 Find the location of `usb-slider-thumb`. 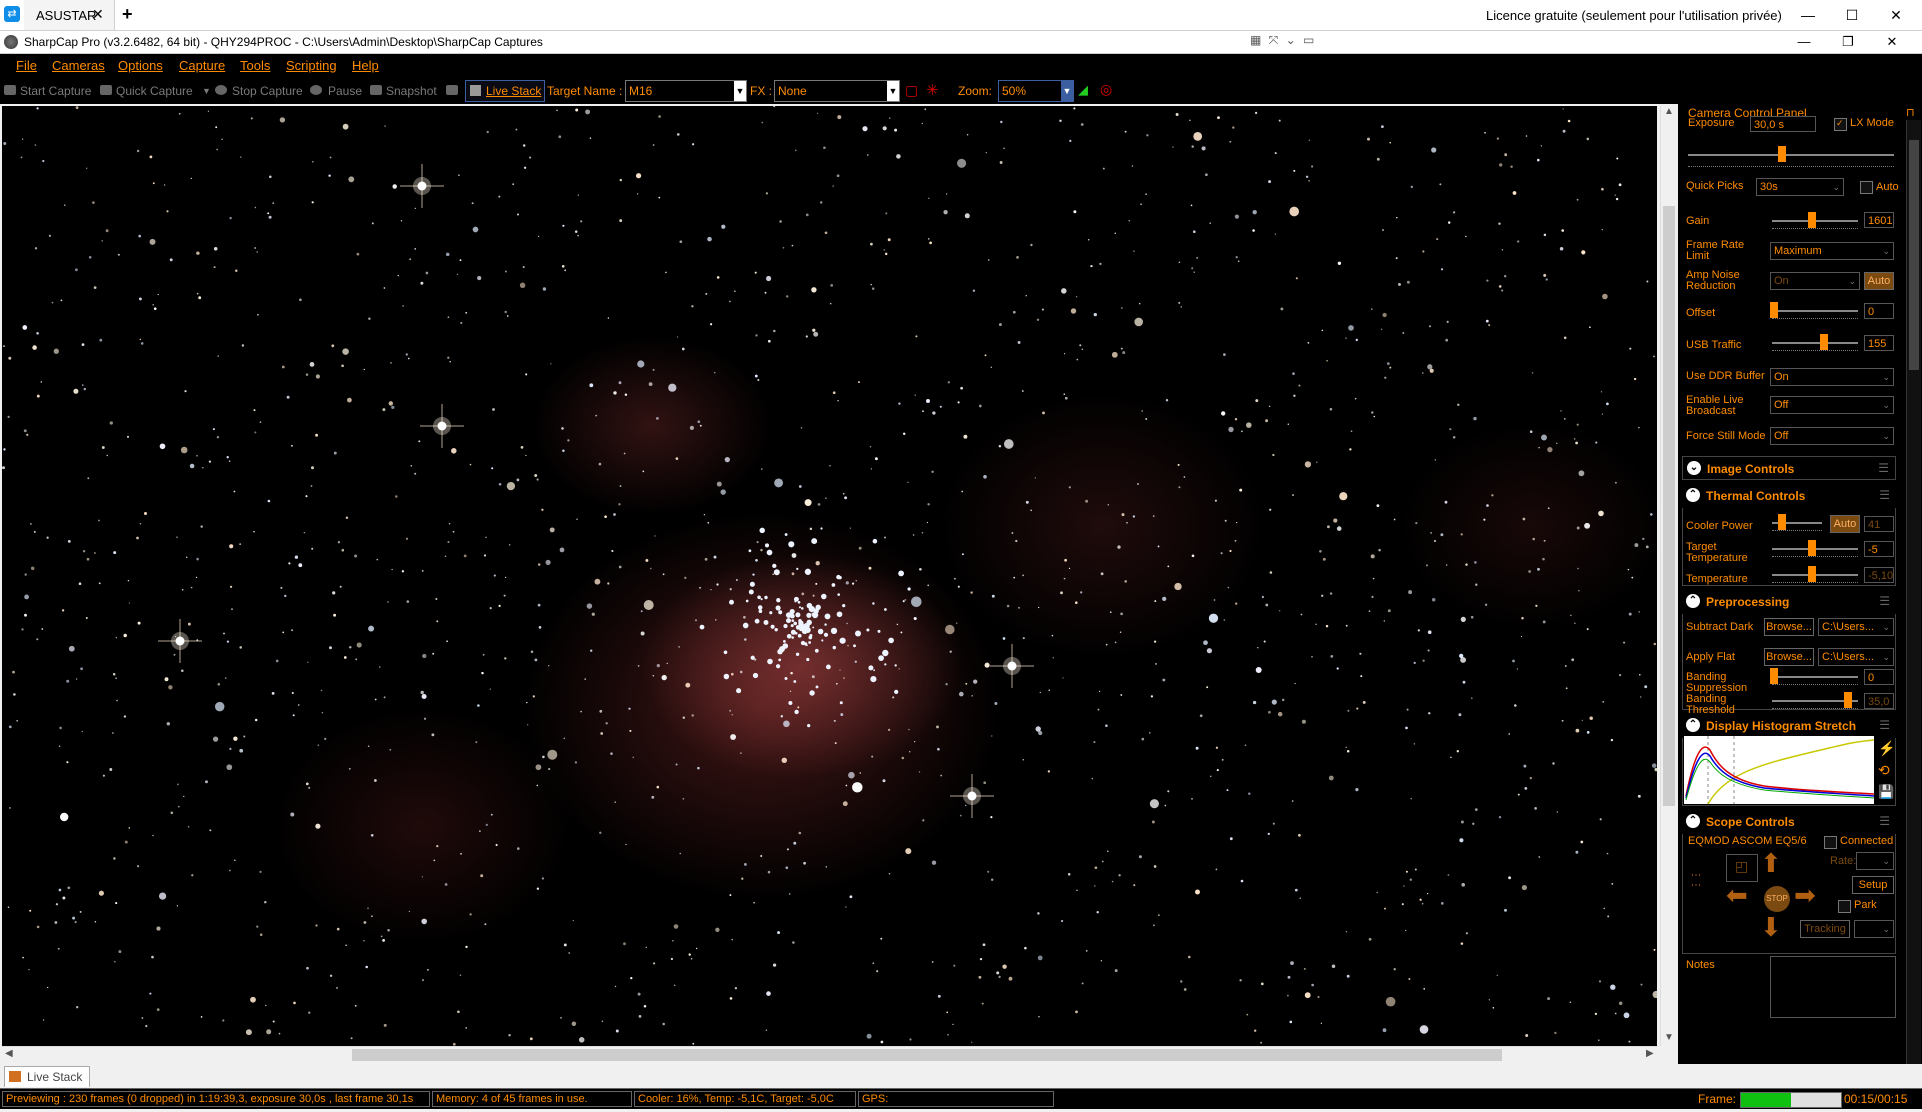

usb-slider-thumb is located at coordinates (1824, 342).